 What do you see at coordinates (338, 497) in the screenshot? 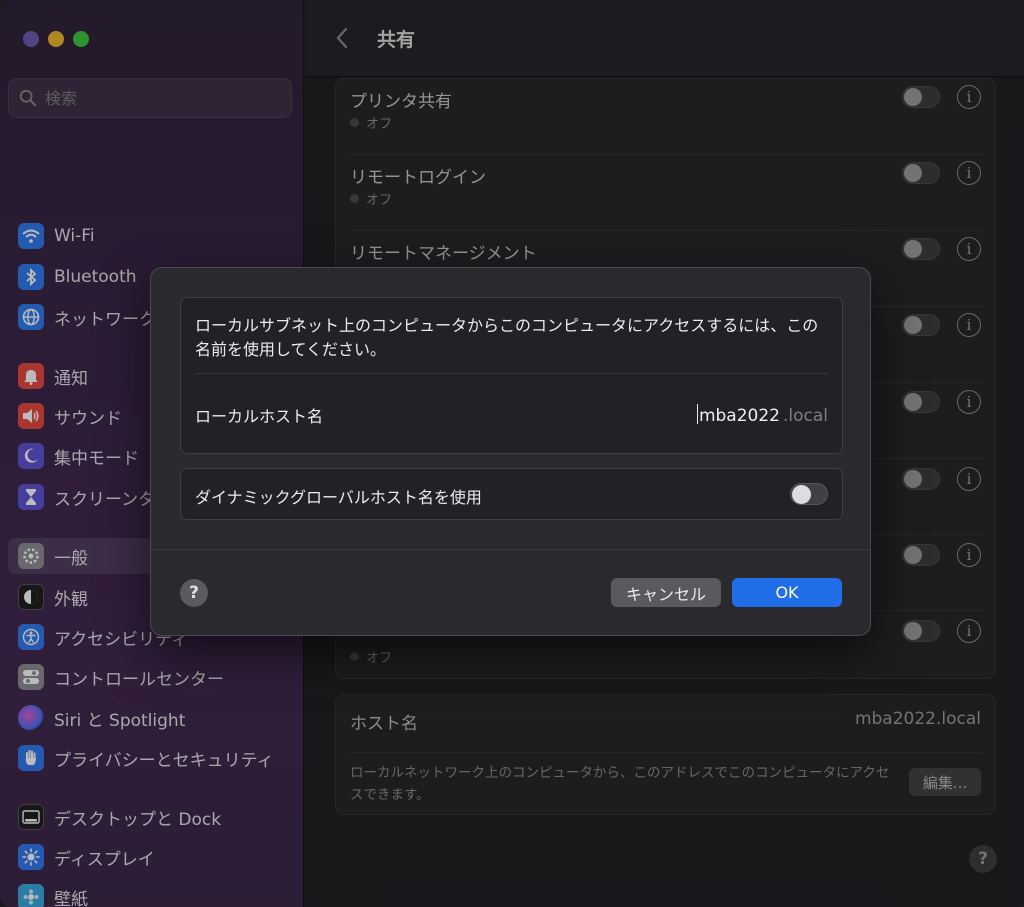
I see `dynamic-hostname-label: ダイナミックグローバルホスト名を使用` at bounding box center [338, 497].